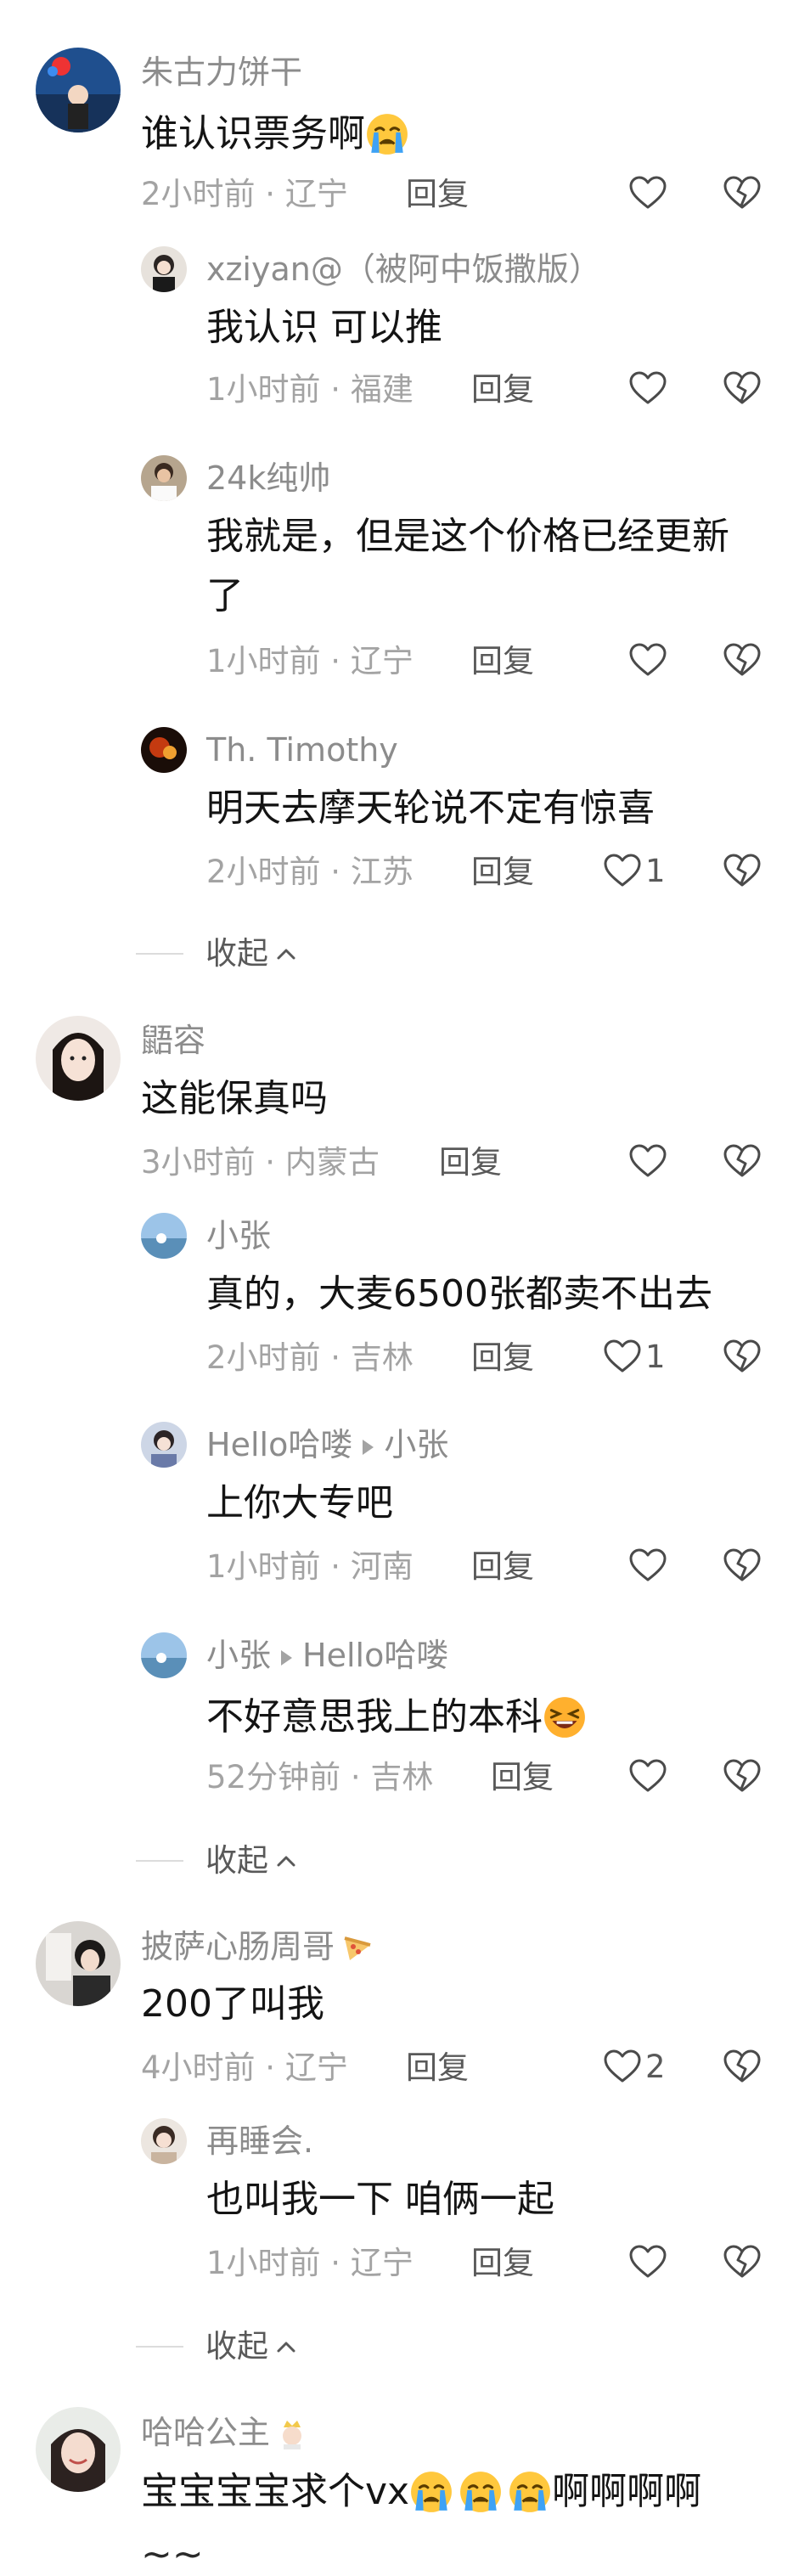  I want to click on comment-author: 小张, so click(239, 1236).